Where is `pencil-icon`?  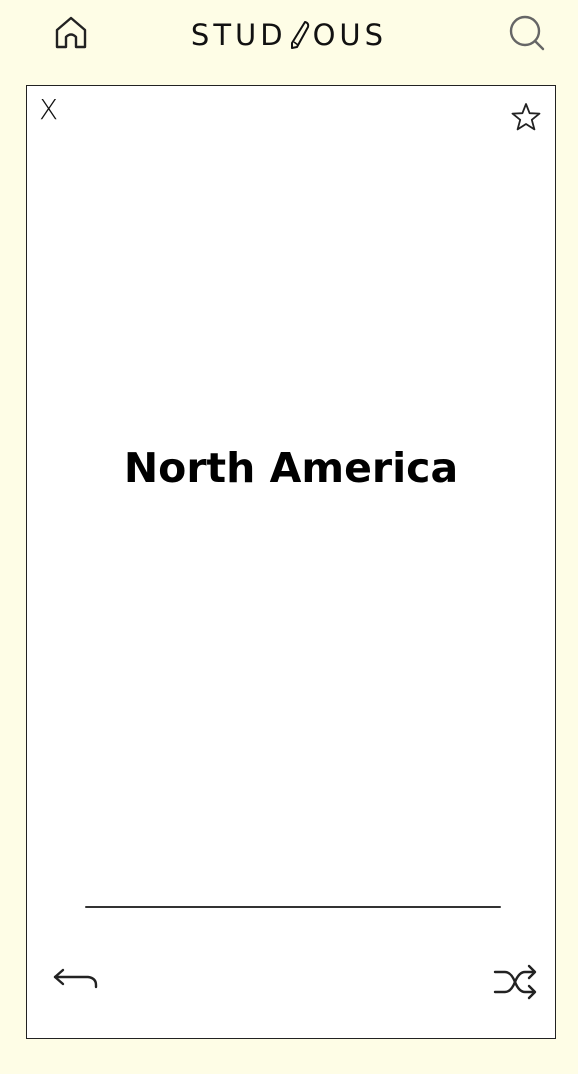
pencil-icon is located at coordinates (299, 35).